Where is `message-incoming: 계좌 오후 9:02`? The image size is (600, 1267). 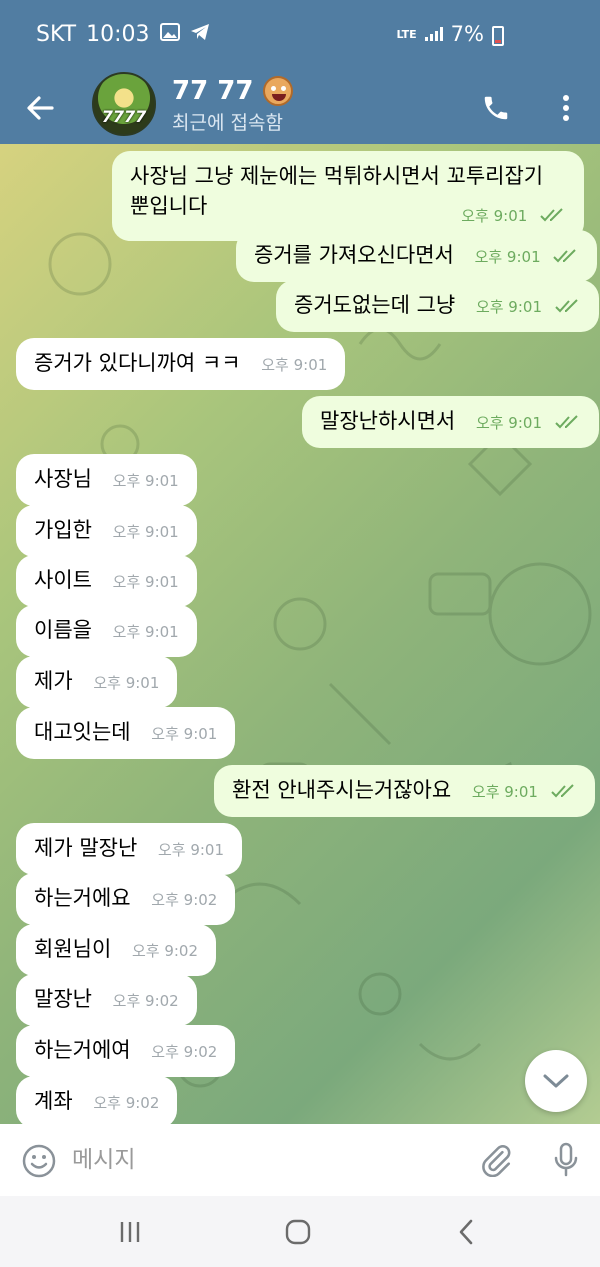
message-incoming: 계좌 오후 9:02 is located at coordinates (97, 1100).